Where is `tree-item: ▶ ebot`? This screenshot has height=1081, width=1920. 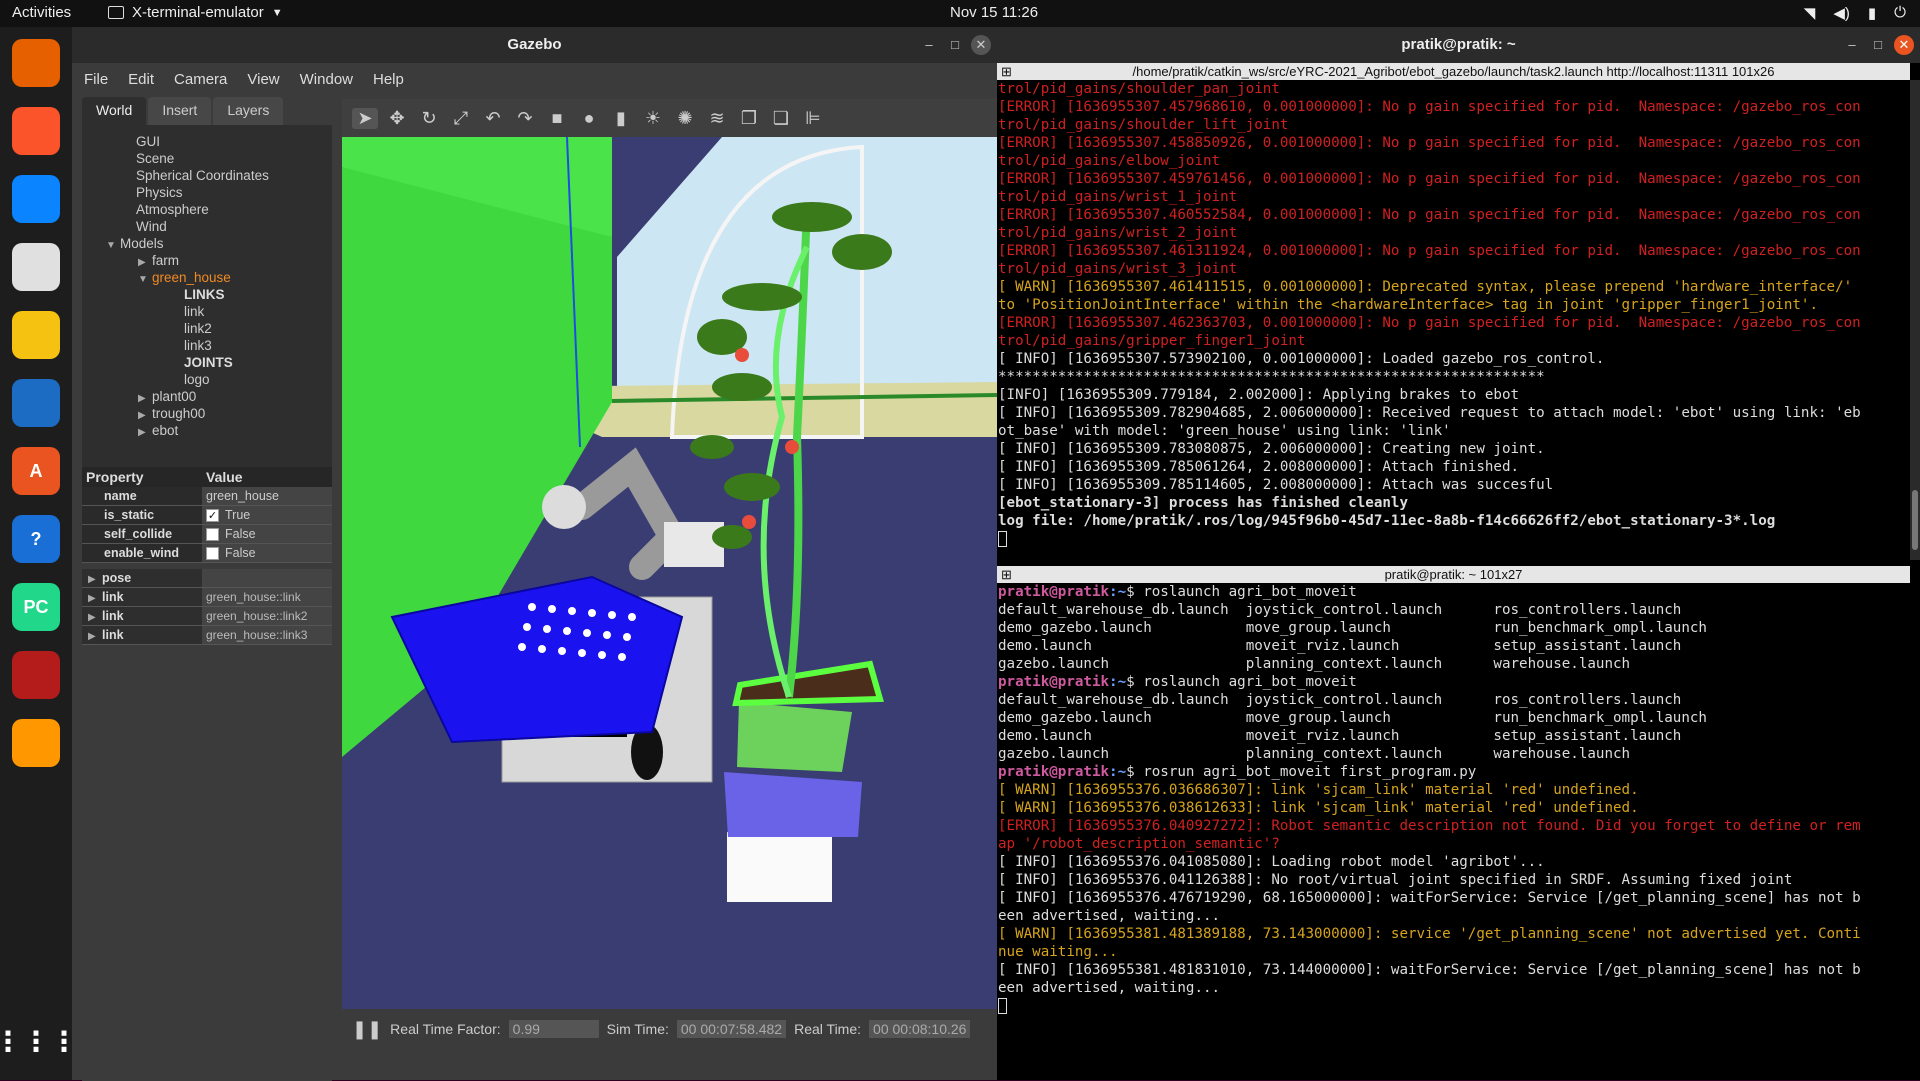
tree-item: ▶ ebot is located at coordinates (207, 430).